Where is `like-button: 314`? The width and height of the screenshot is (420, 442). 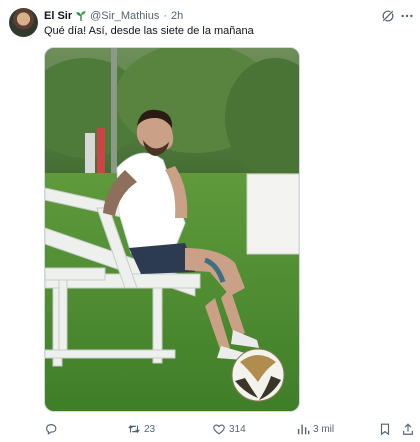
like-button: 314 is located at coordinates (229, 429).